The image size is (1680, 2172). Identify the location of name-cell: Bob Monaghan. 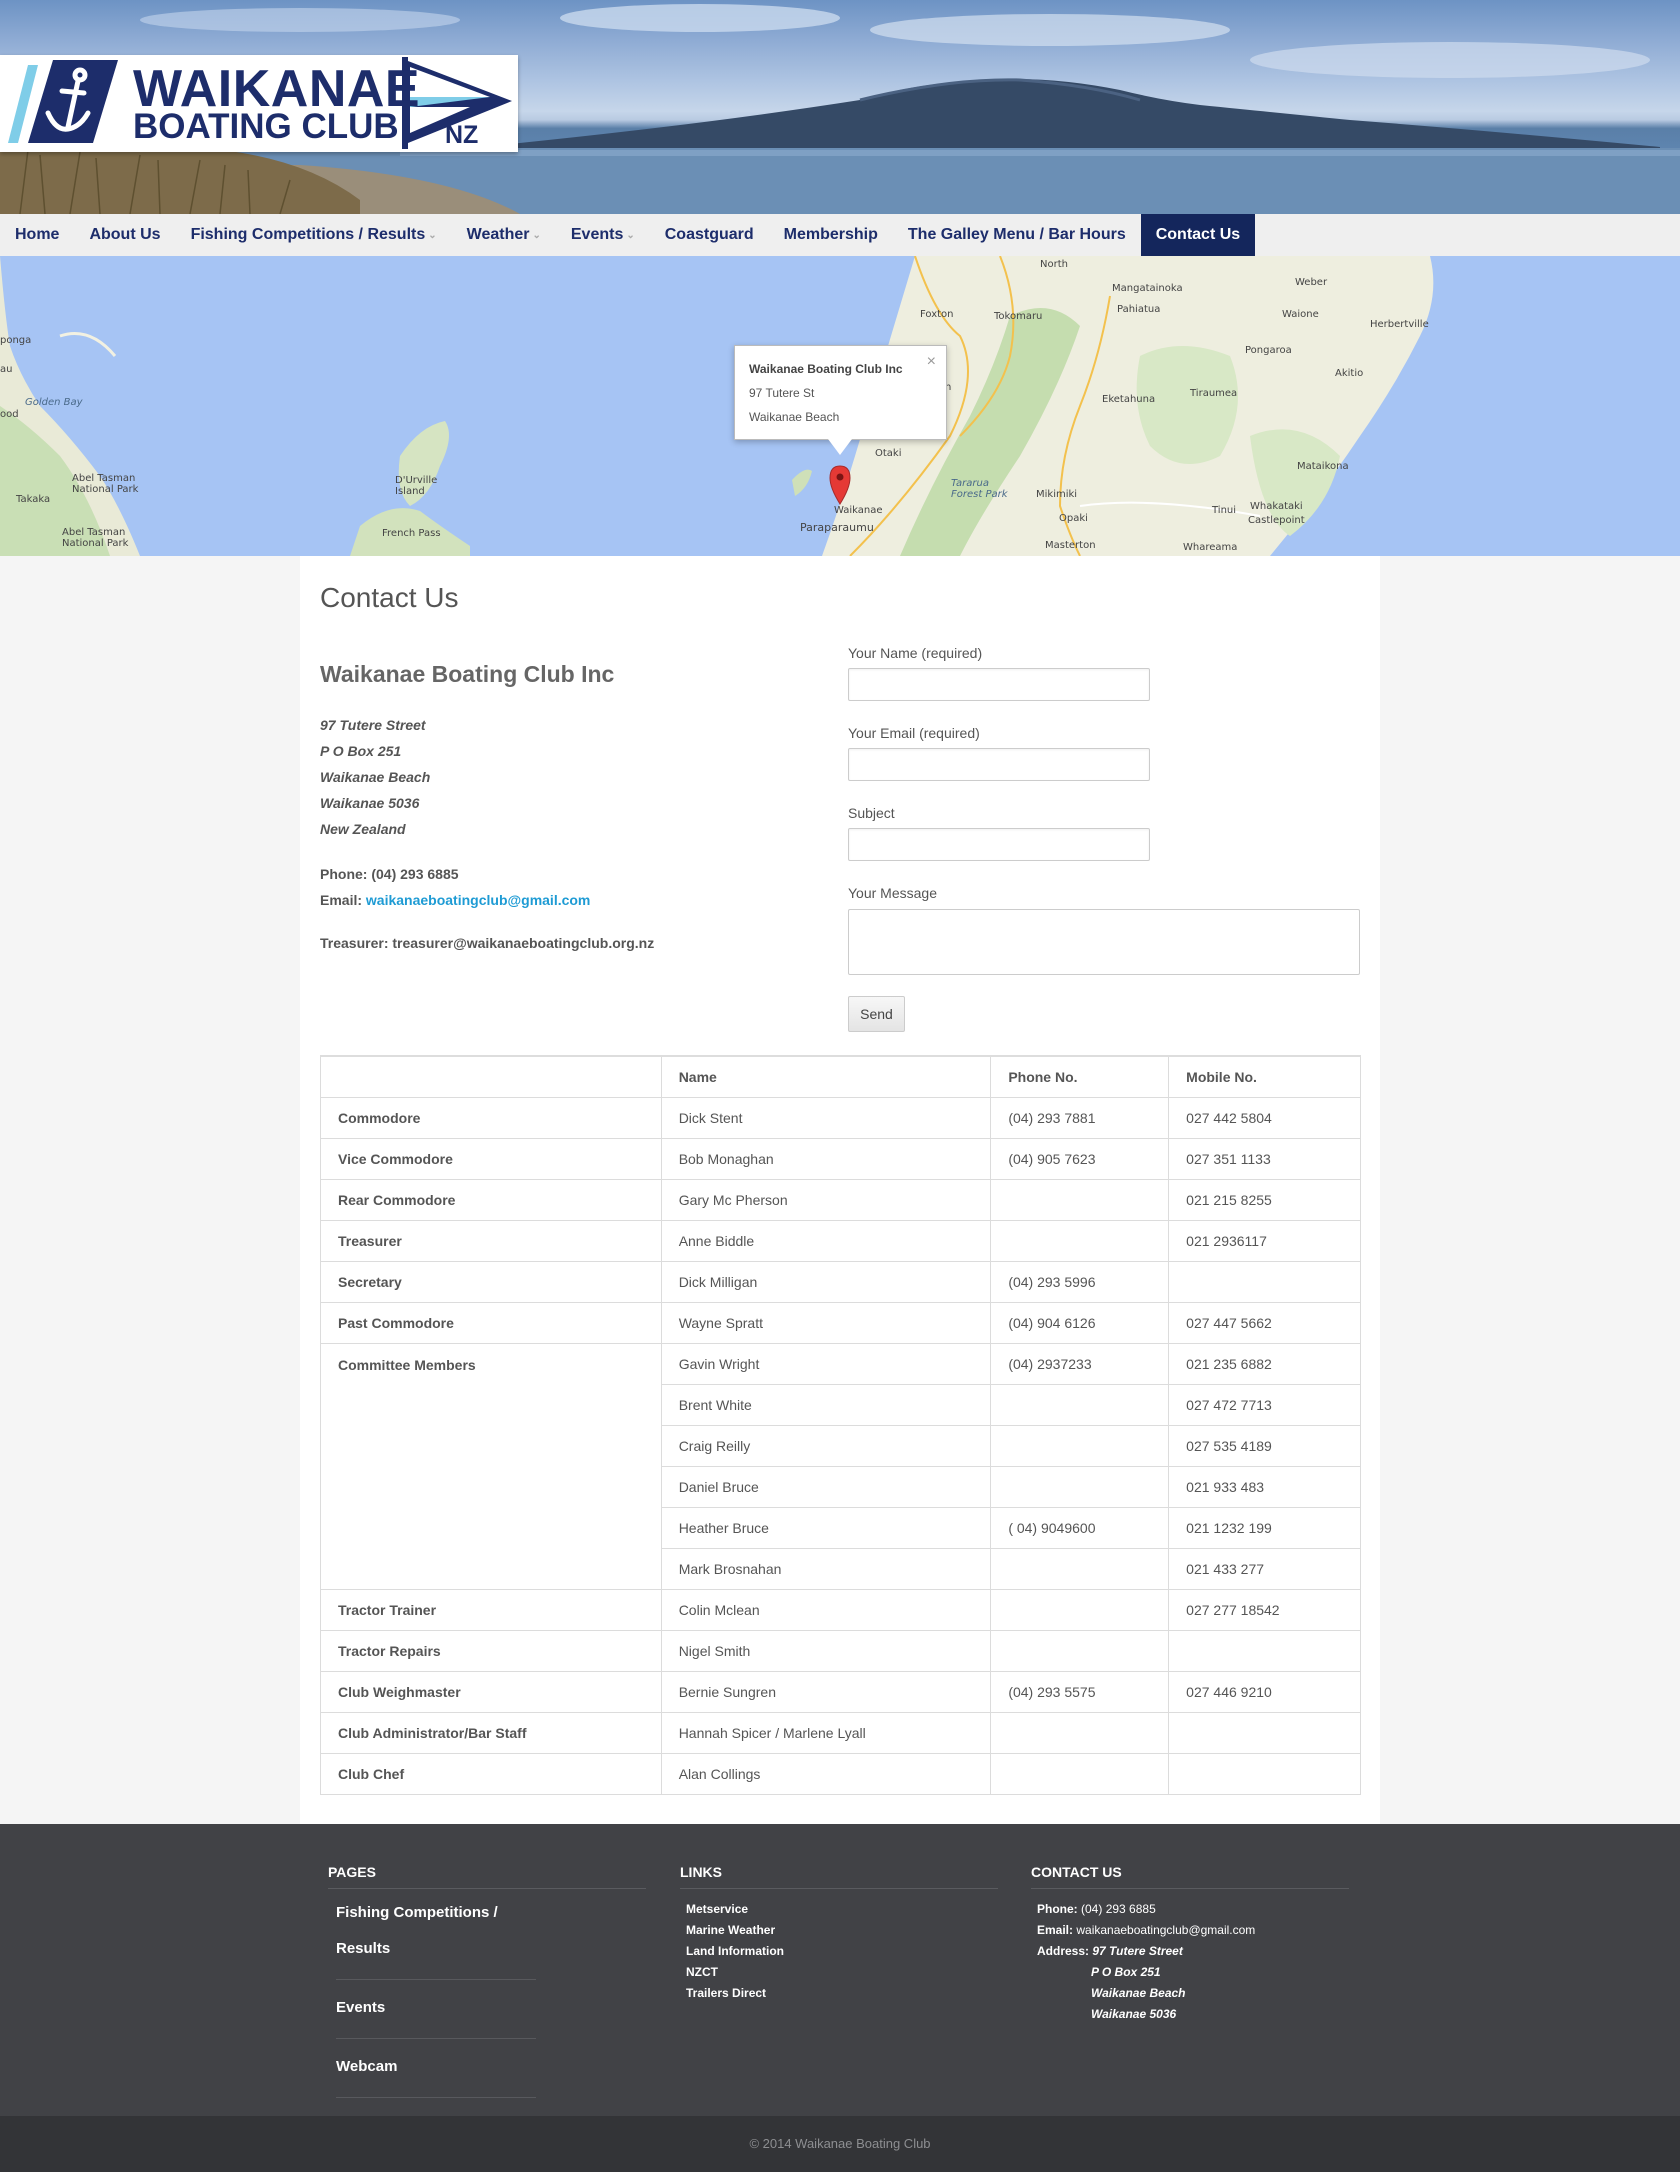
(826, 1158).